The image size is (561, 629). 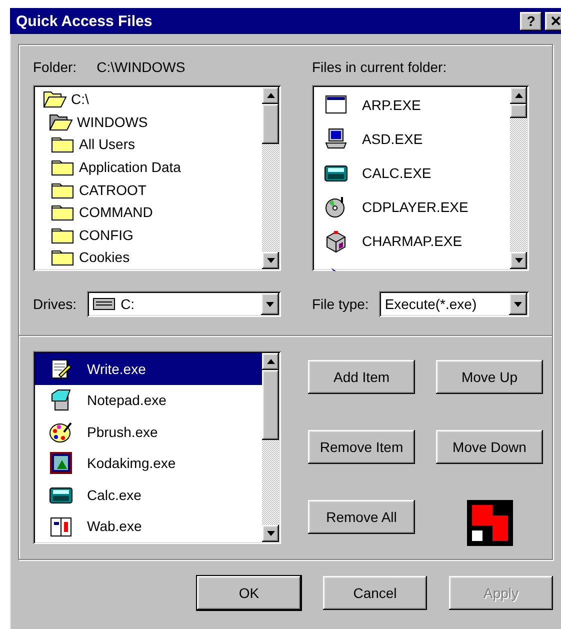 What do you see at coordinates (61, 400) in the screenshot?
I see `notepad-icon` at bounding box center [61, 400].